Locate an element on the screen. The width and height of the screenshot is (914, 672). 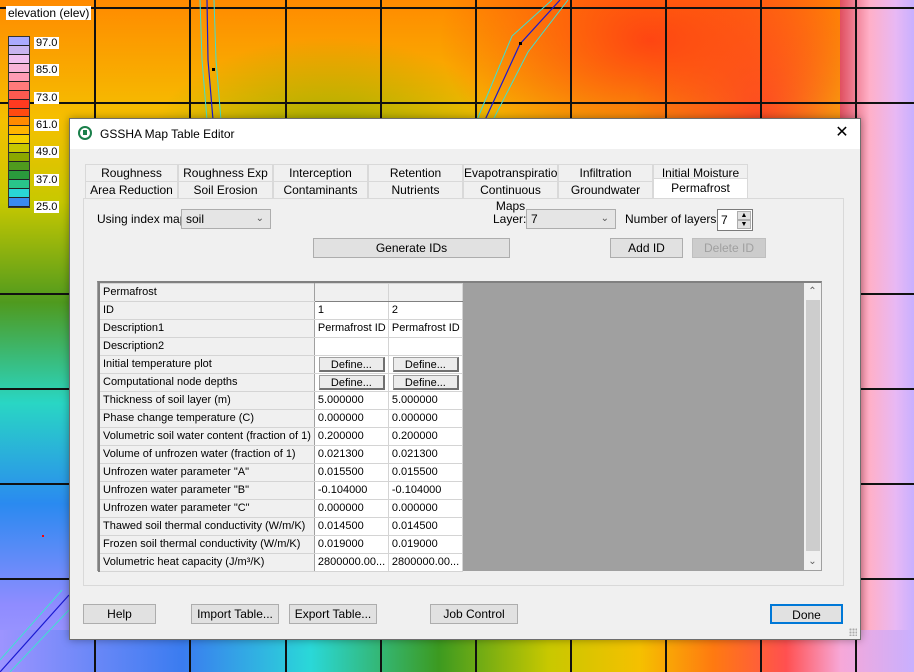
vertical-scrollbar: ⌃ ⌄ is located at coordinates (812, 426).